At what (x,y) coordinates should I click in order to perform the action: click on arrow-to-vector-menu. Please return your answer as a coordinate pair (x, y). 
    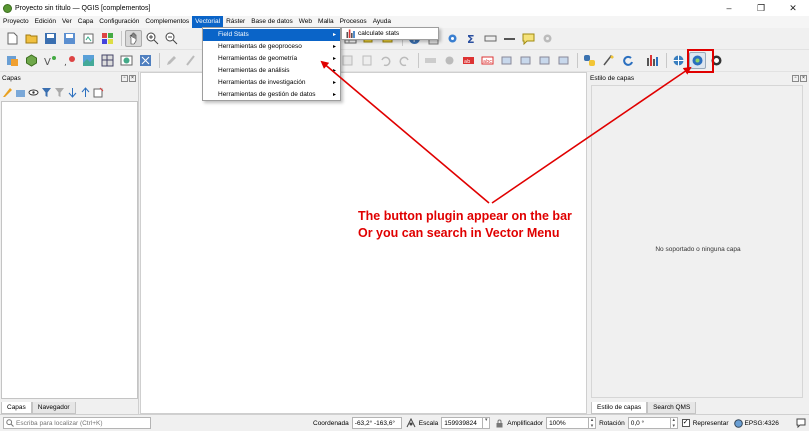
    Looking at the image, I should click on (405, 132).